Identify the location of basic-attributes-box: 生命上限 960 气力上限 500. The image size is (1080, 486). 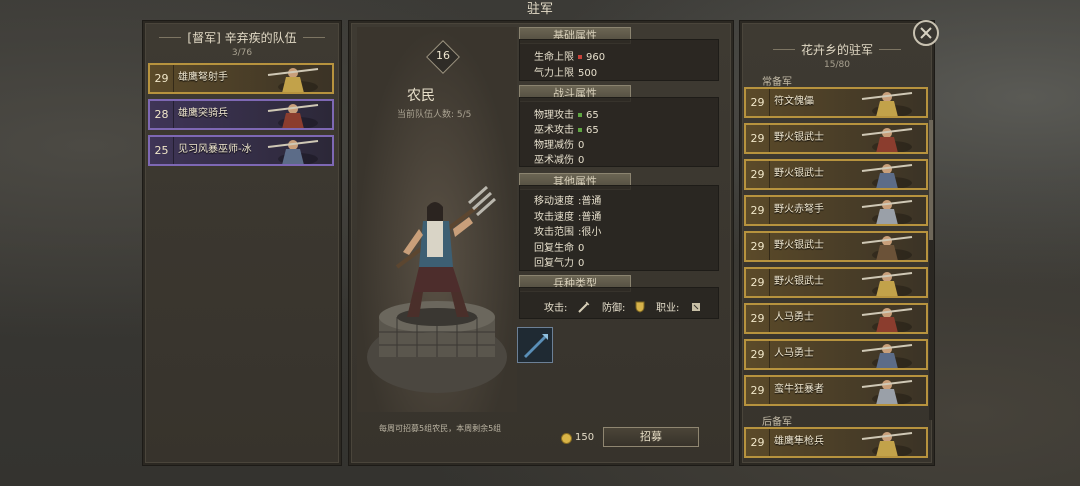
(619, 60).